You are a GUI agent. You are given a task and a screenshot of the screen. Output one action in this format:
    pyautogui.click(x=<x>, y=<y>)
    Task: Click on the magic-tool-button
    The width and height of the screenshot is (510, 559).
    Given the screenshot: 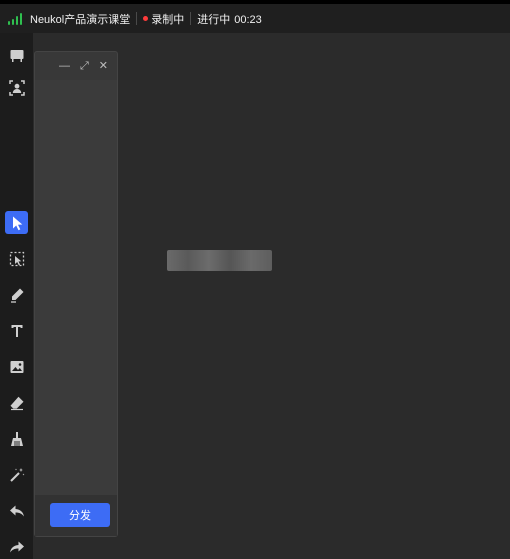 What is the action you would take?
    pyautogui.click(x=16, y=474)
    